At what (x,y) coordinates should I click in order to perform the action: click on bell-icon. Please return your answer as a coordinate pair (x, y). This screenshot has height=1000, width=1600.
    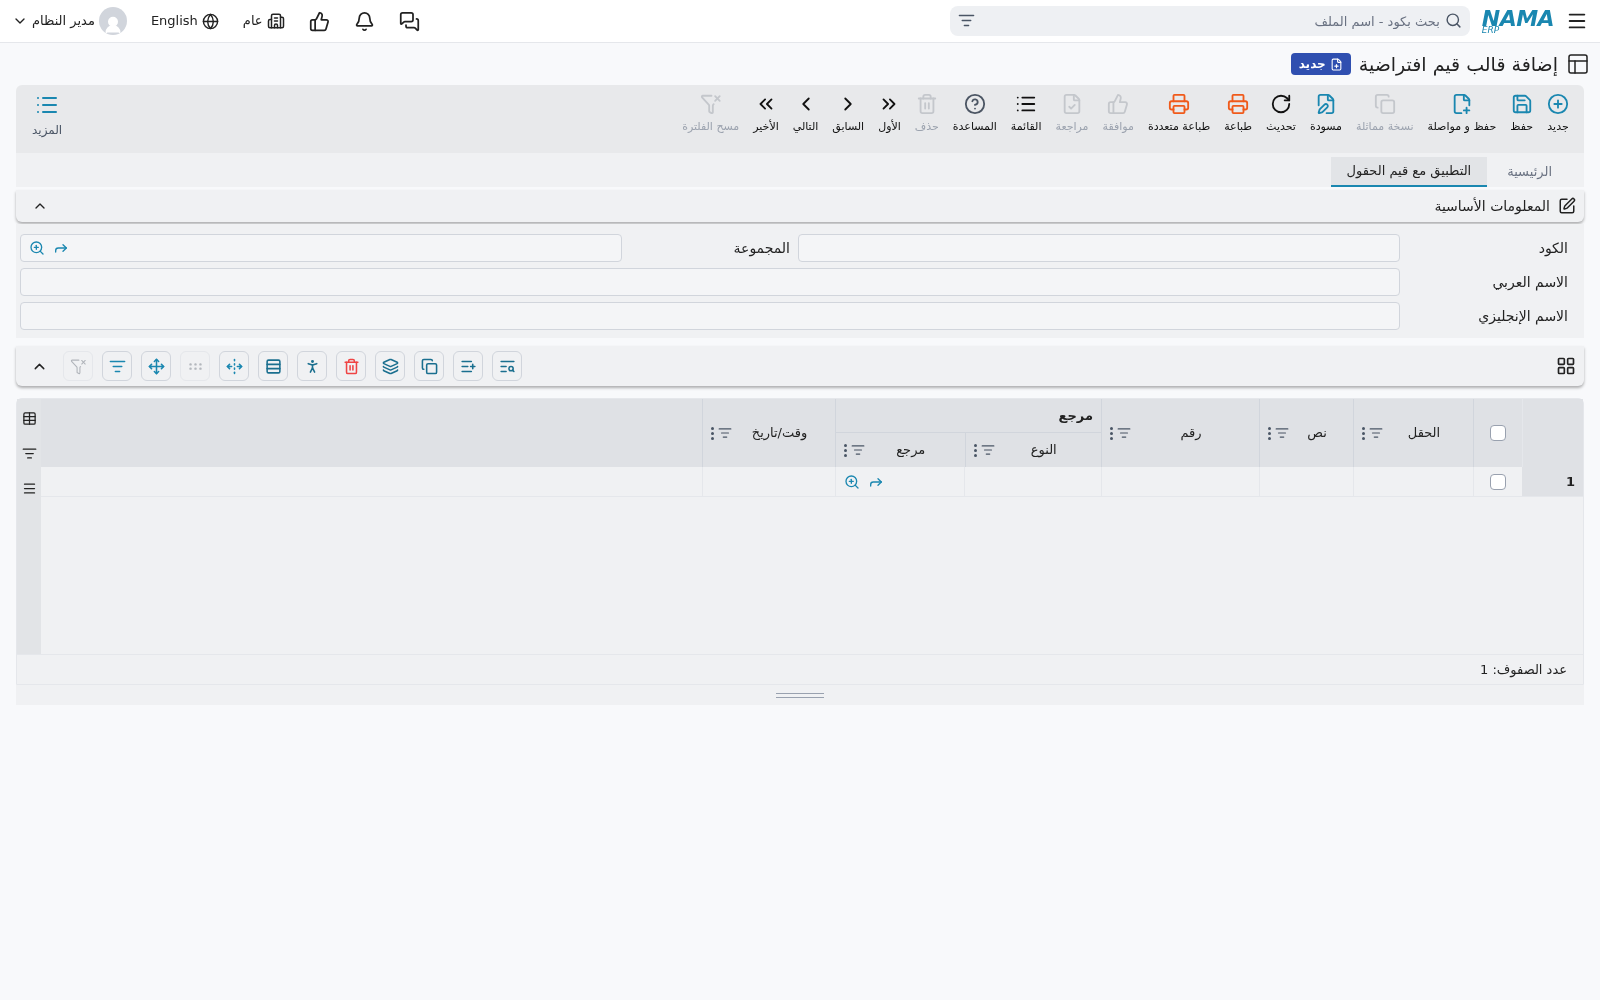
    Looking at the image, I should click on (364, 21).